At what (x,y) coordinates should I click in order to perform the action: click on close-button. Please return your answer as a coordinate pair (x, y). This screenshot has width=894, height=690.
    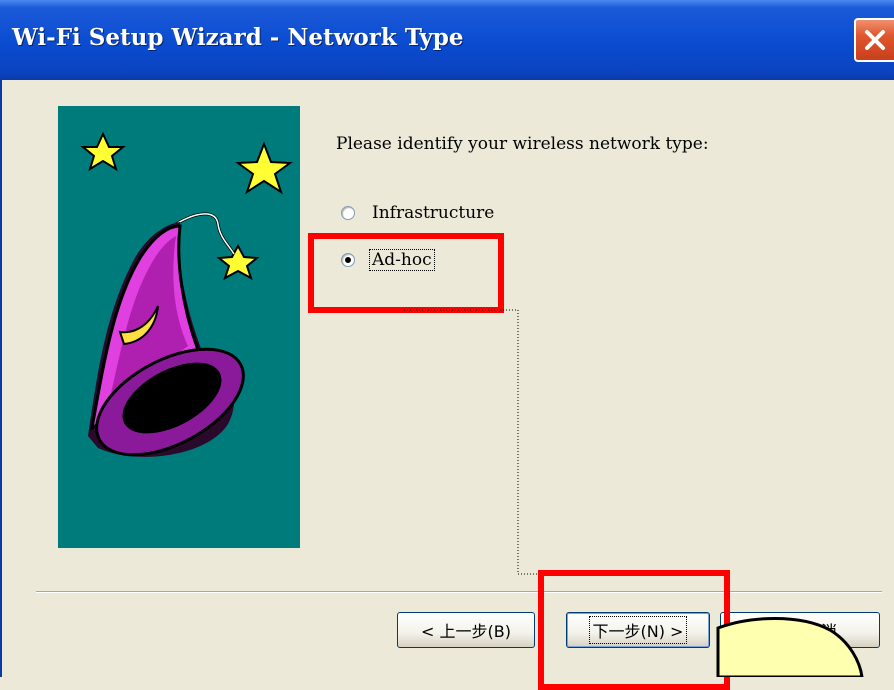
    Looking at the image, I should click on (874, 40).